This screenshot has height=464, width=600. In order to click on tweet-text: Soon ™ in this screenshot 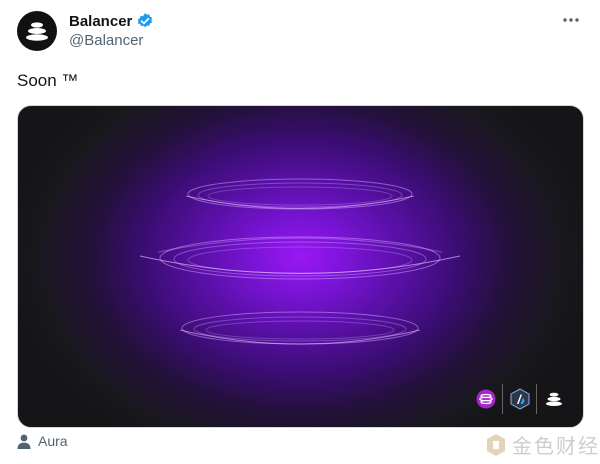, I will do `click(48, 80)`.